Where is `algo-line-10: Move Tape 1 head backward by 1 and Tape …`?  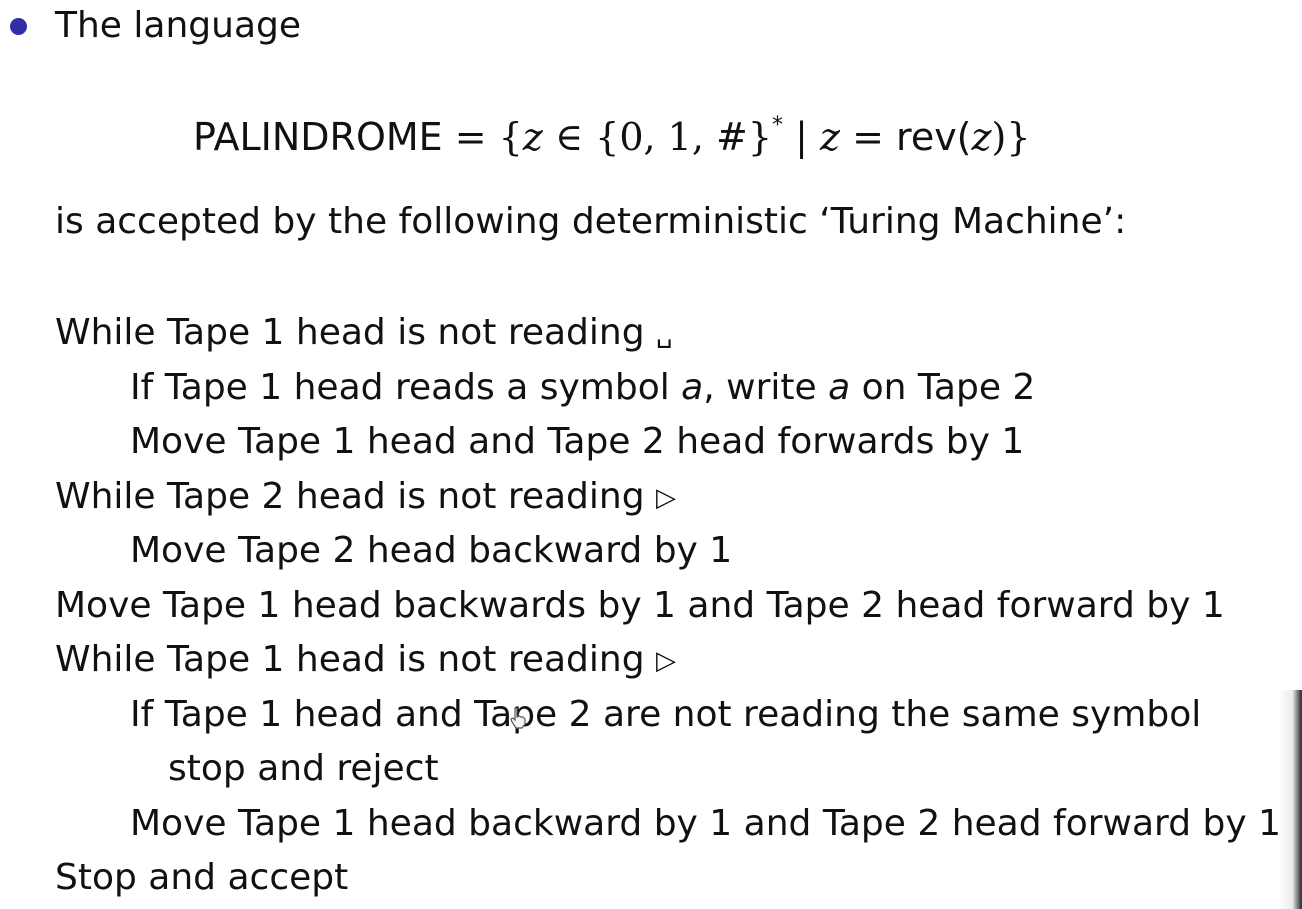
algo-line-10: Move Tape 1 head backward by 1 and Tape … is located at coordinates (705, 823).